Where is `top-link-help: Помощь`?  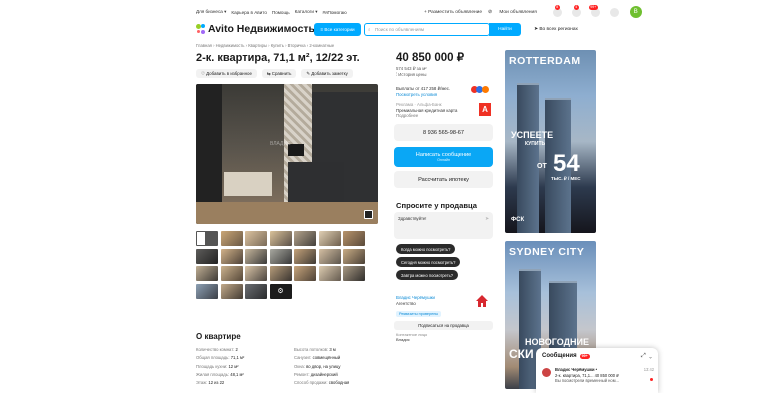
top-link-help: Помощь is located at coordinates (281, 12).